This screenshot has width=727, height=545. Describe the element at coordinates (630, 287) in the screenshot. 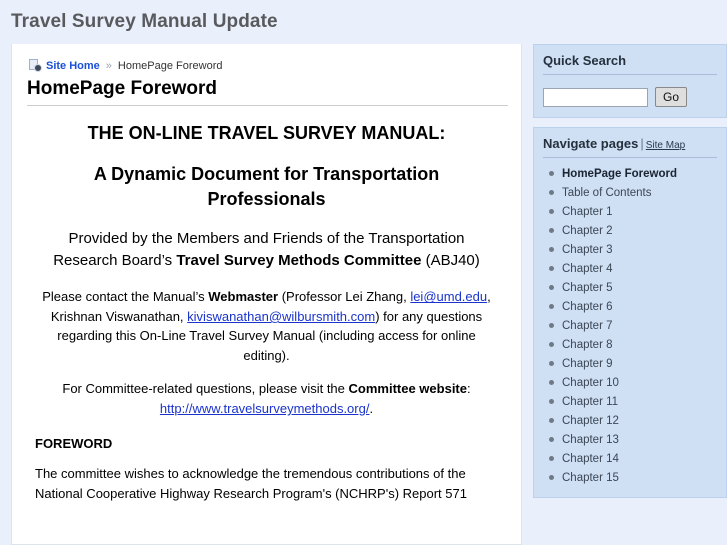

I see `nav-item-chapter-5: Chapter 5` at that location.